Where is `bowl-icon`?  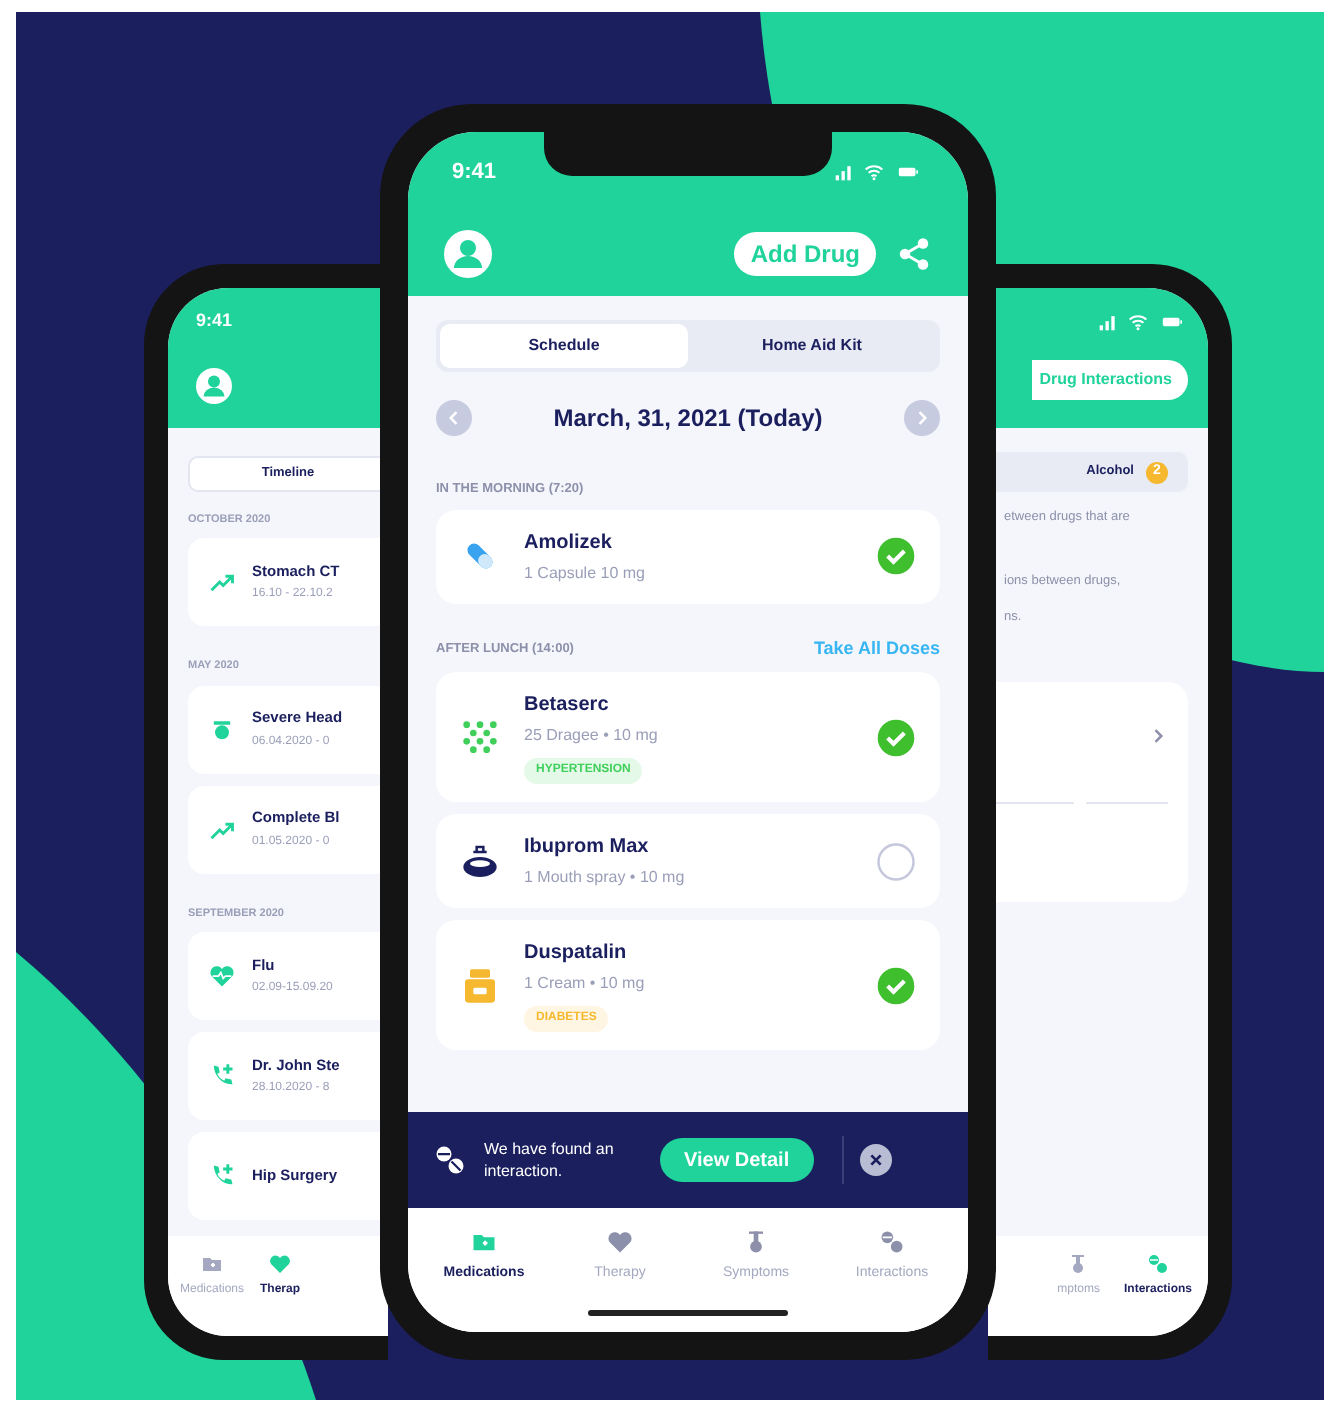
bowl-icon is located at coordinates (480, 861).